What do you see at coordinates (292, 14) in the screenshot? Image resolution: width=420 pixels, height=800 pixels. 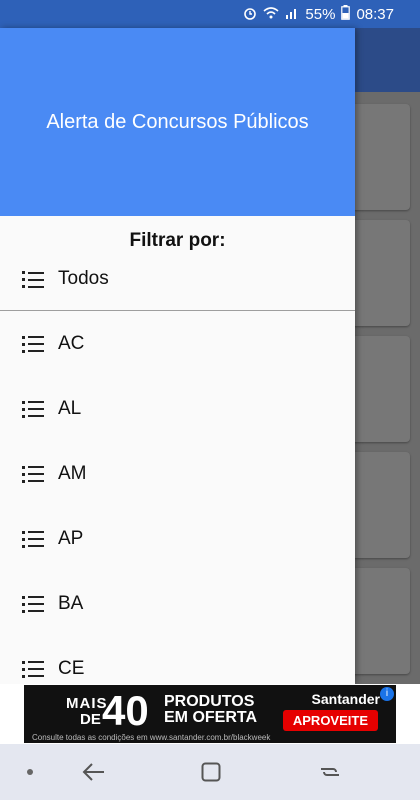 I see `signal-icon` at bounding box center [292, 14].